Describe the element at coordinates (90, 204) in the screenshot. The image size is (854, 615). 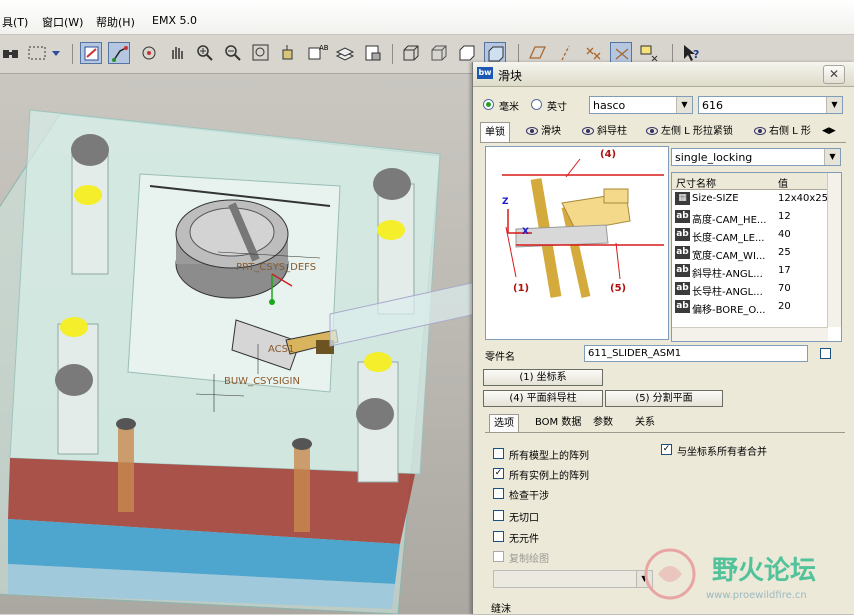
I see `guide-pillar-tl` at that location.